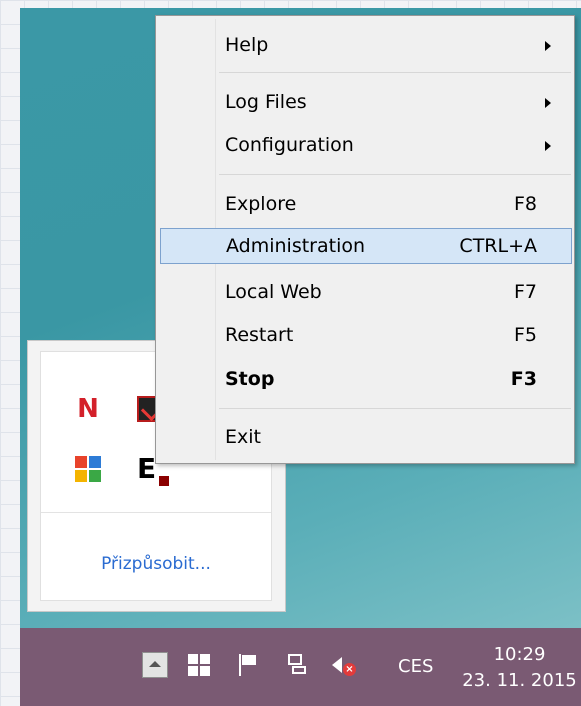  What do you see at coordinates (155, 665) in the screenshot?
I see `show-hidden-icons-button` at bounding box center [155, 665].